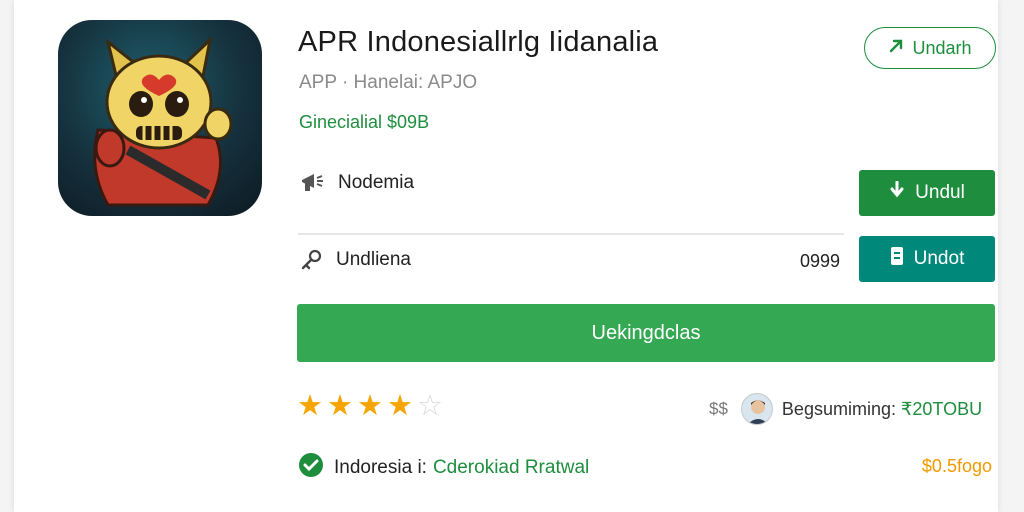 The width and height of the screenshot is (1024, 512). I want to click on header-download-button: Undarh, so click(930, 48).